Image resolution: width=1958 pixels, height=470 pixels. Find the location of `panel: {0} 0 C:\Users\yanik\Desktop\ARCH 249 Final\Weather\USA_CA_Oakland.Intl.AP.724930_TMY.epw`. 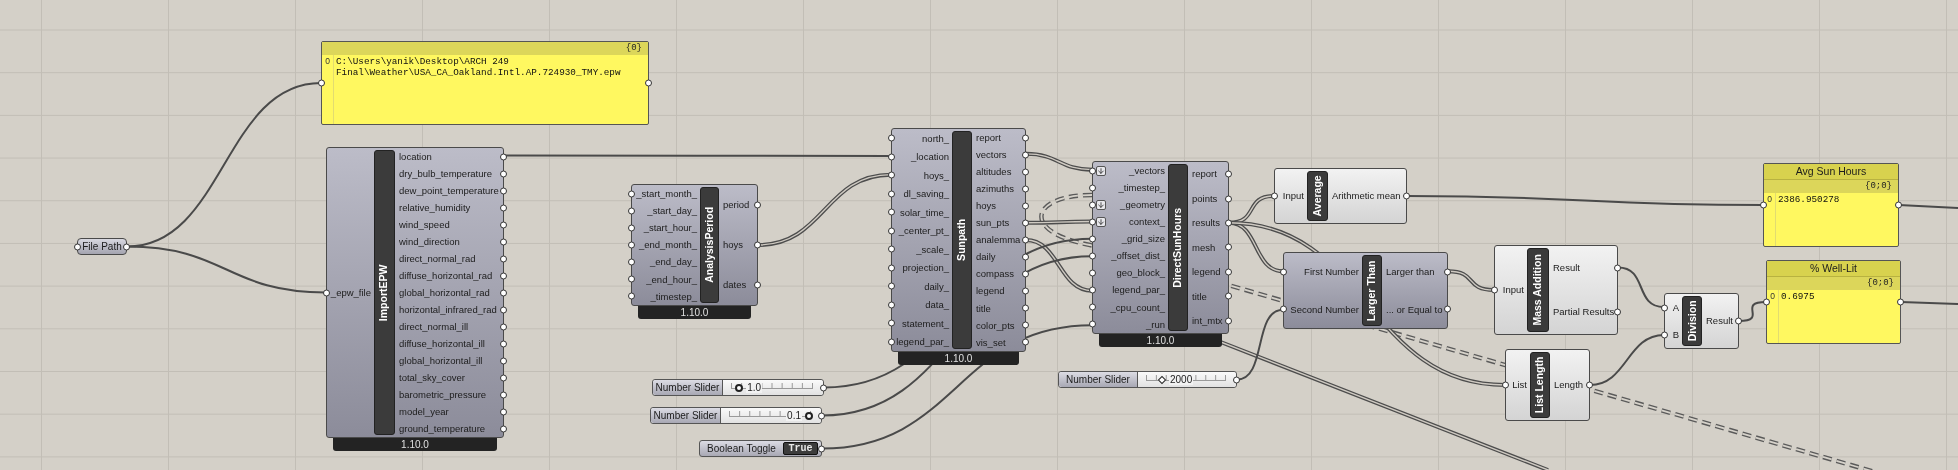

panel: {0} 0 C:\Users\yanik\Desktop\ARCH 249 Final\Weather\USA_CA_Oakland.Intl.AP.724930_TMY.epw is located at coordinates (485, 83).